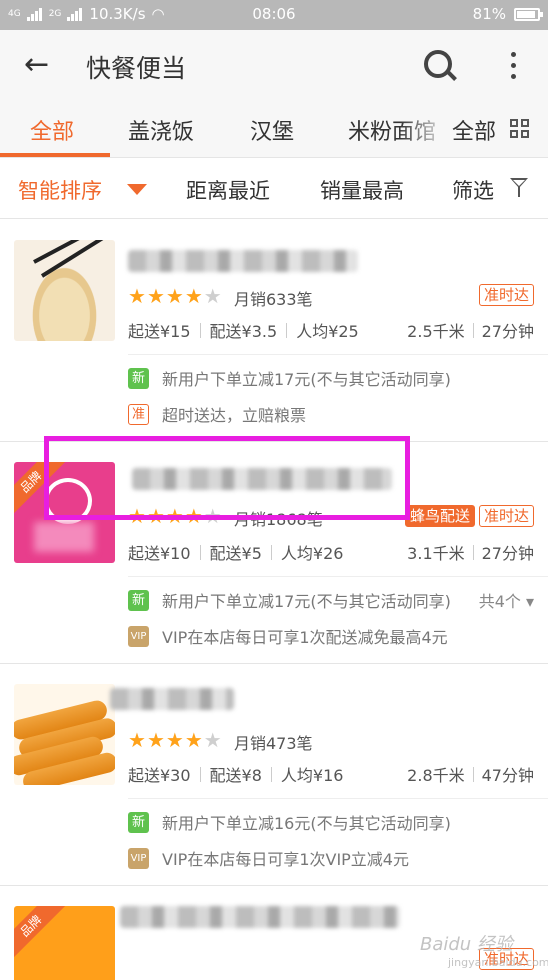 This screenshot has height=980, width=548. I want to click on status-bar: 4G 2G 10.3K/s ◠ 08:06 81%, so click(274, 15).